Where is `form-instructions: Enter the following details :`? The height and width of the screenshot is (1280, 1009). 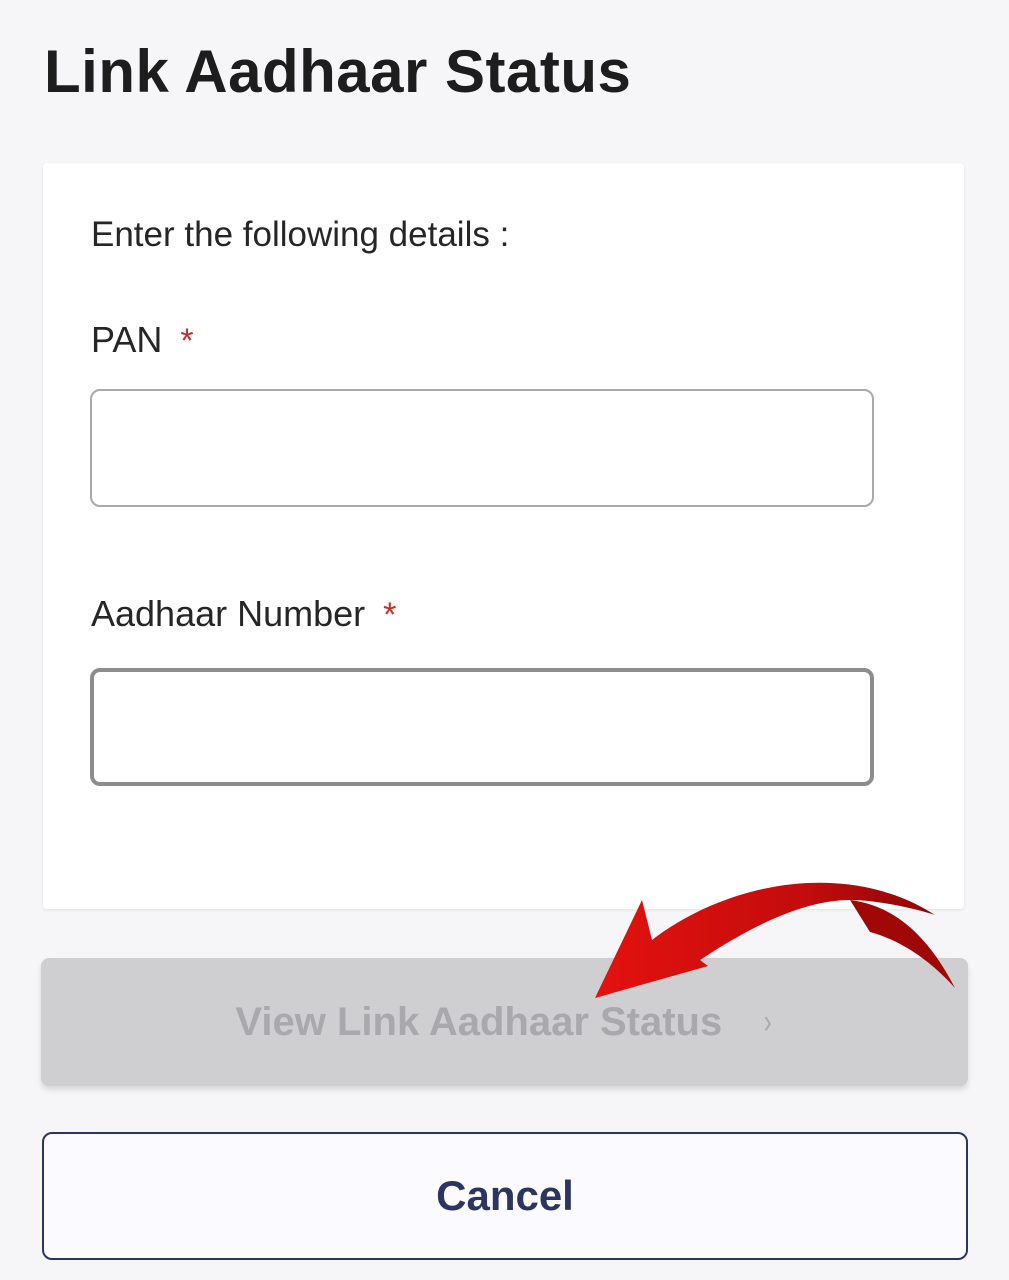
form-instructions: Enter the following details : is located at coordinates (300, 234).